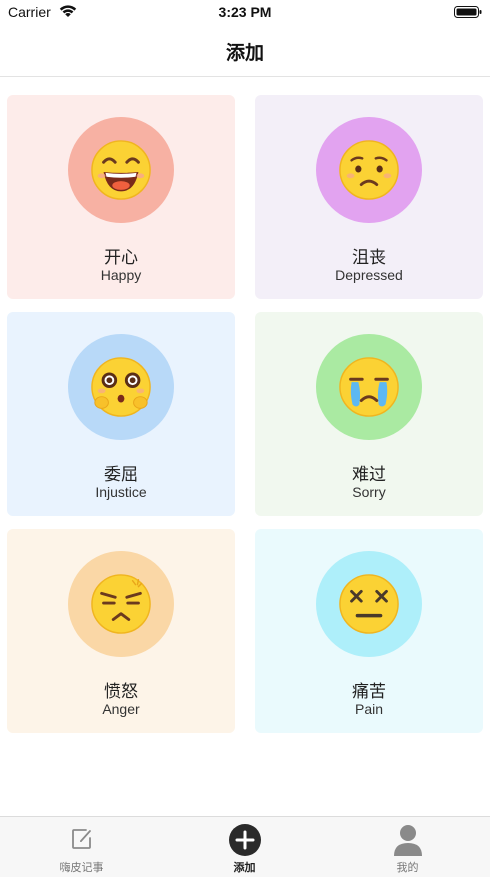 This screenshot has height=877, width=490. Describe the element at coordinates (369, 258) in the screenshot. I see `mood-name-cn: 沮丧` at that location.